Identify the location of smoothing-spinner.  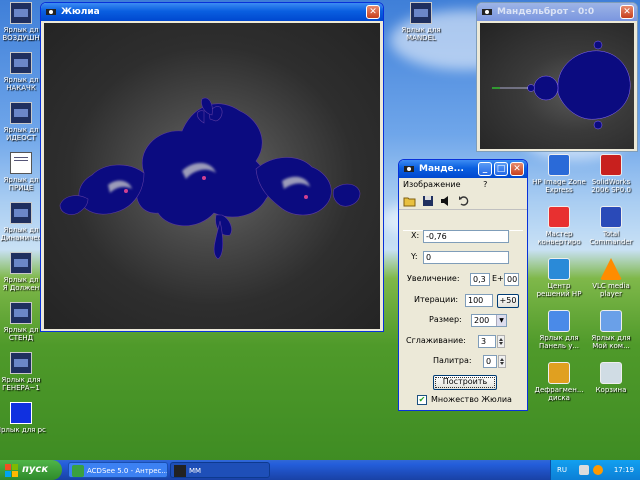
(501, 341).